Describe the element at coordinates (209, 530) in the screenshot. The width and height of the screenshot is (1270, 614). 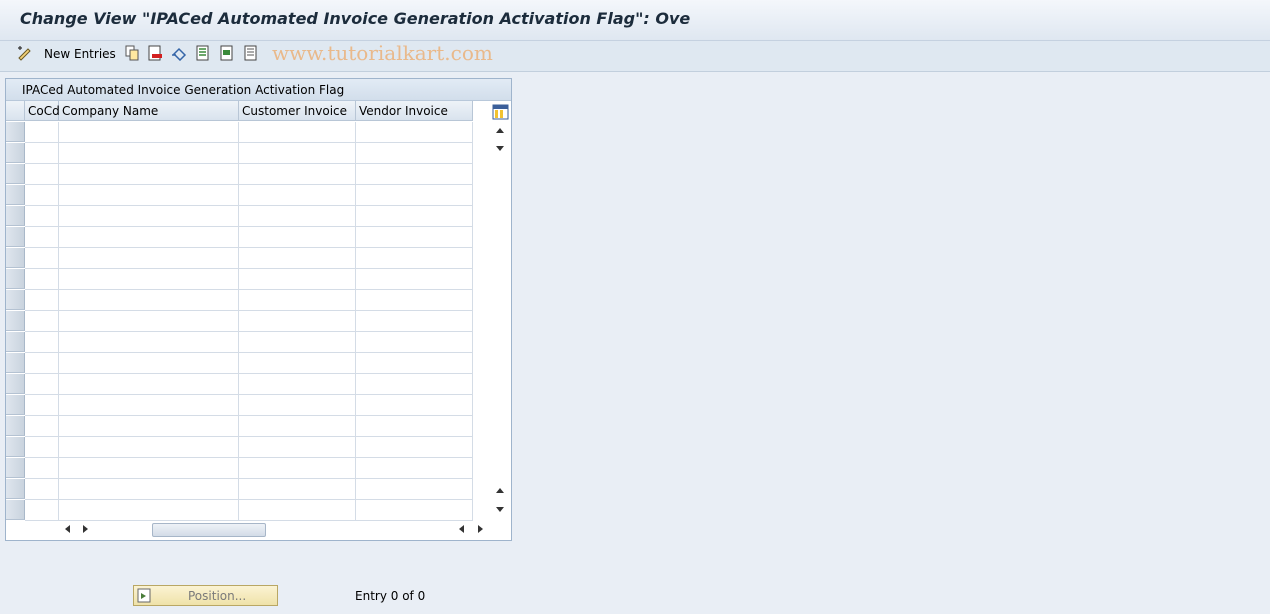
I see `horizontal-scroll-thumb` at that location.